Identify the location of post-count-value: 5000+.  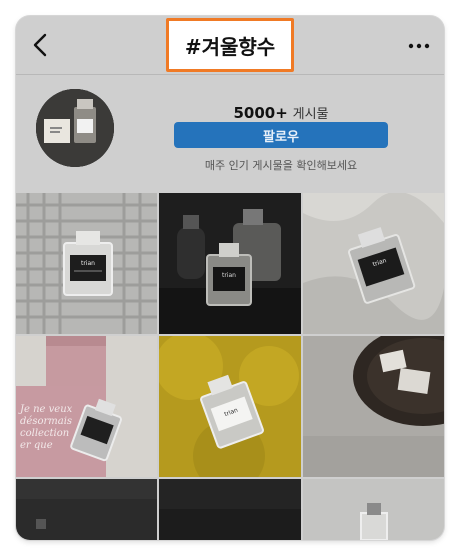
(260, 113).